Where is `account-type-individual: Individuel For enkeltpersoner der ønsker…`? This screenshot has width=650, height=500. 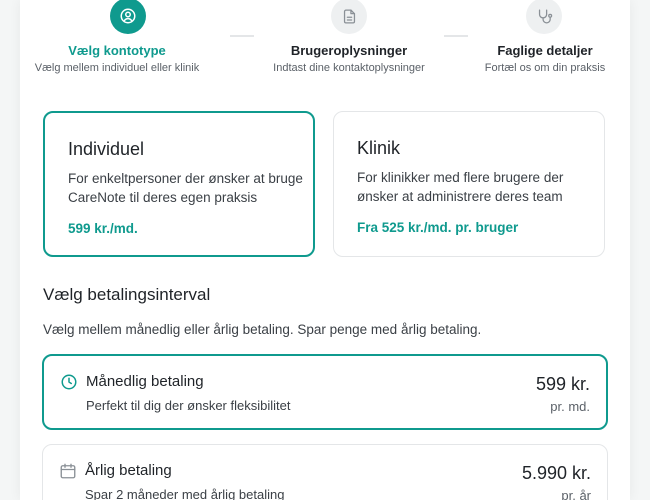
account-type-individual: Individuel For enkeltpersoner der ønsker… is located at coordinates (179, 184).